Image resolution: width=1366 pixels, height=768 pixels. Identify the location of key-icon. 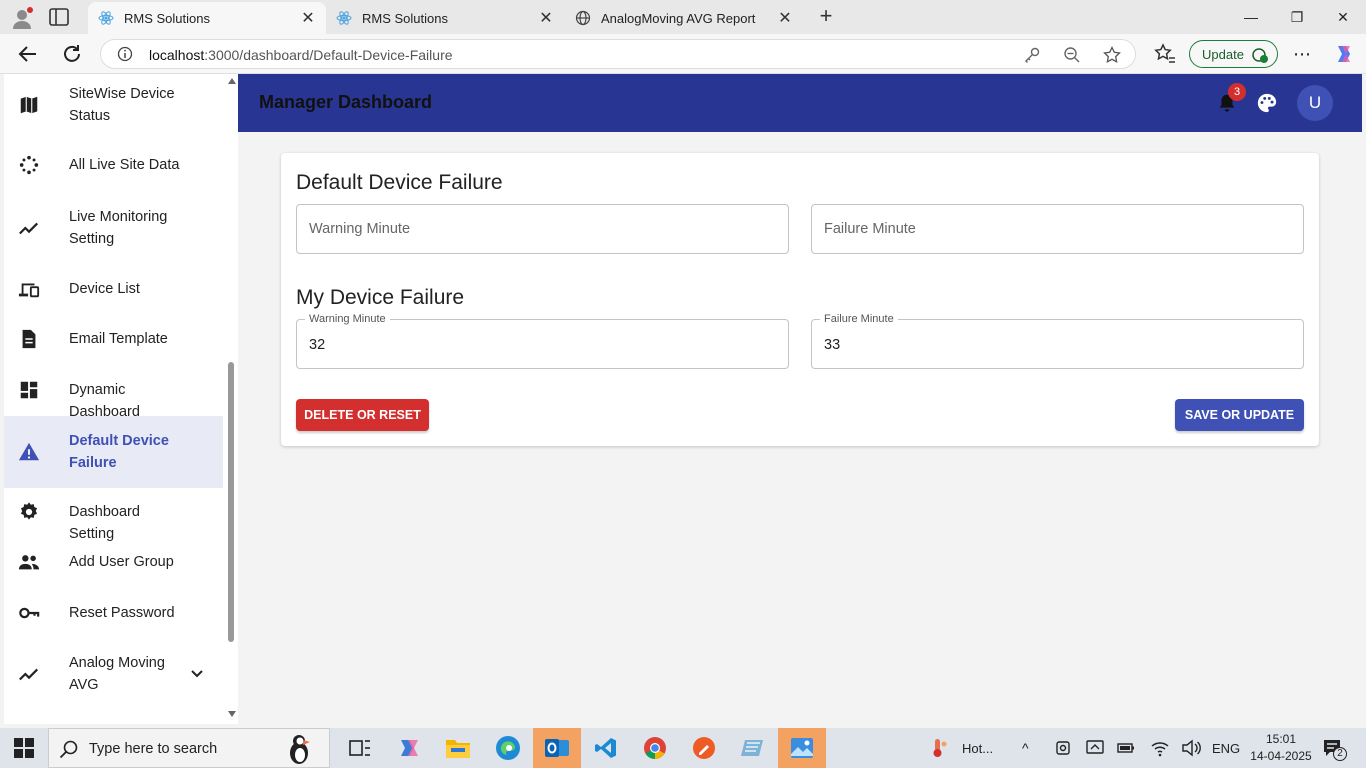
(1032, 55).